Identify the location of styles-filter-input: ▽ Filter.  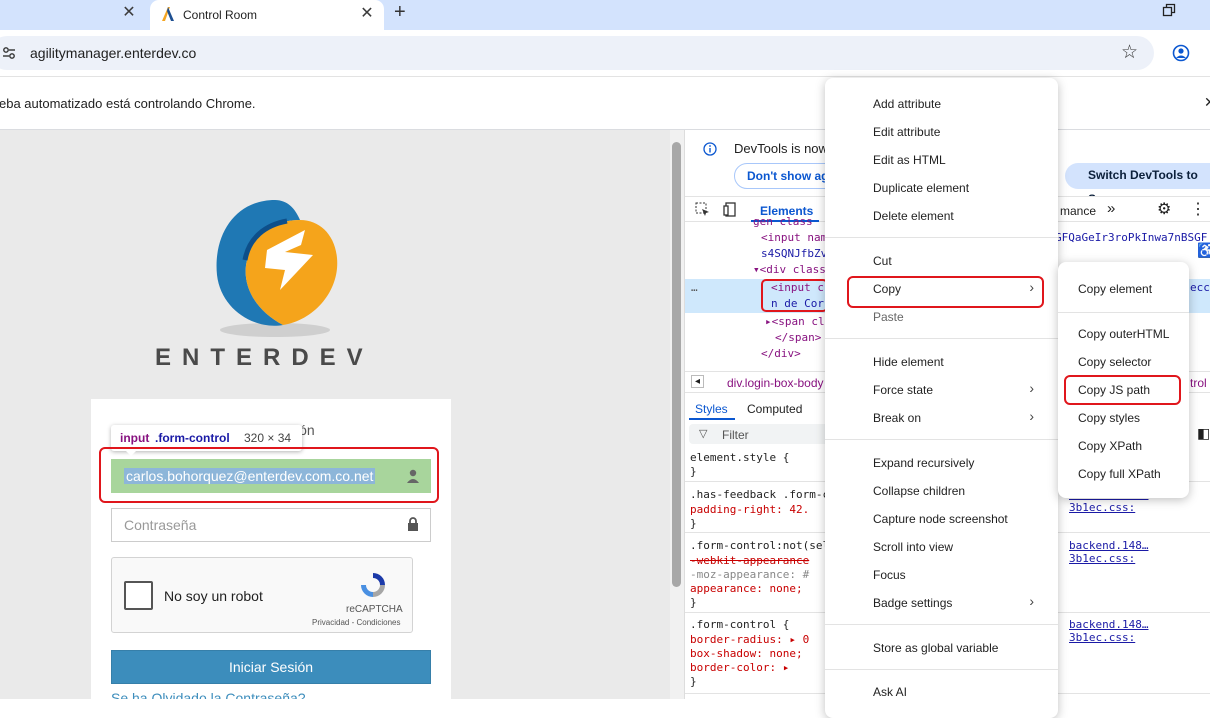
(759, 434).